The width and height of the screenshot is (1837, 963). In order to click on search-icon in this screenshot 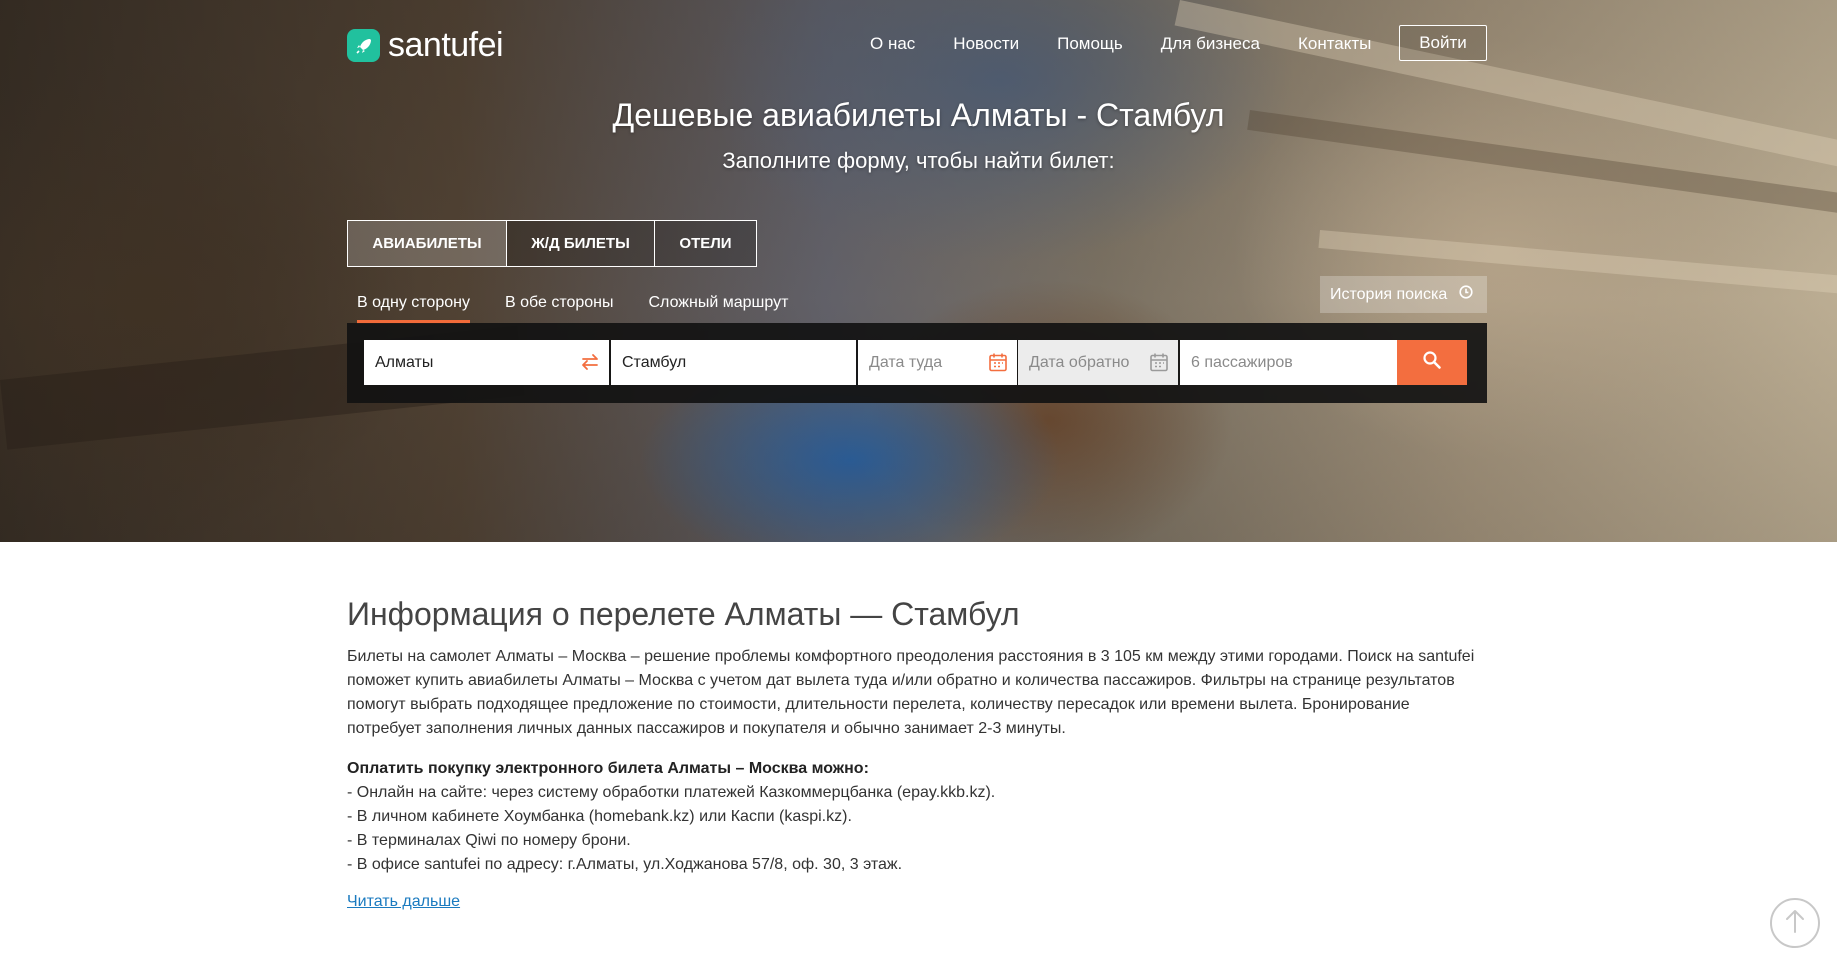, I will do `click(1432, 362)`.